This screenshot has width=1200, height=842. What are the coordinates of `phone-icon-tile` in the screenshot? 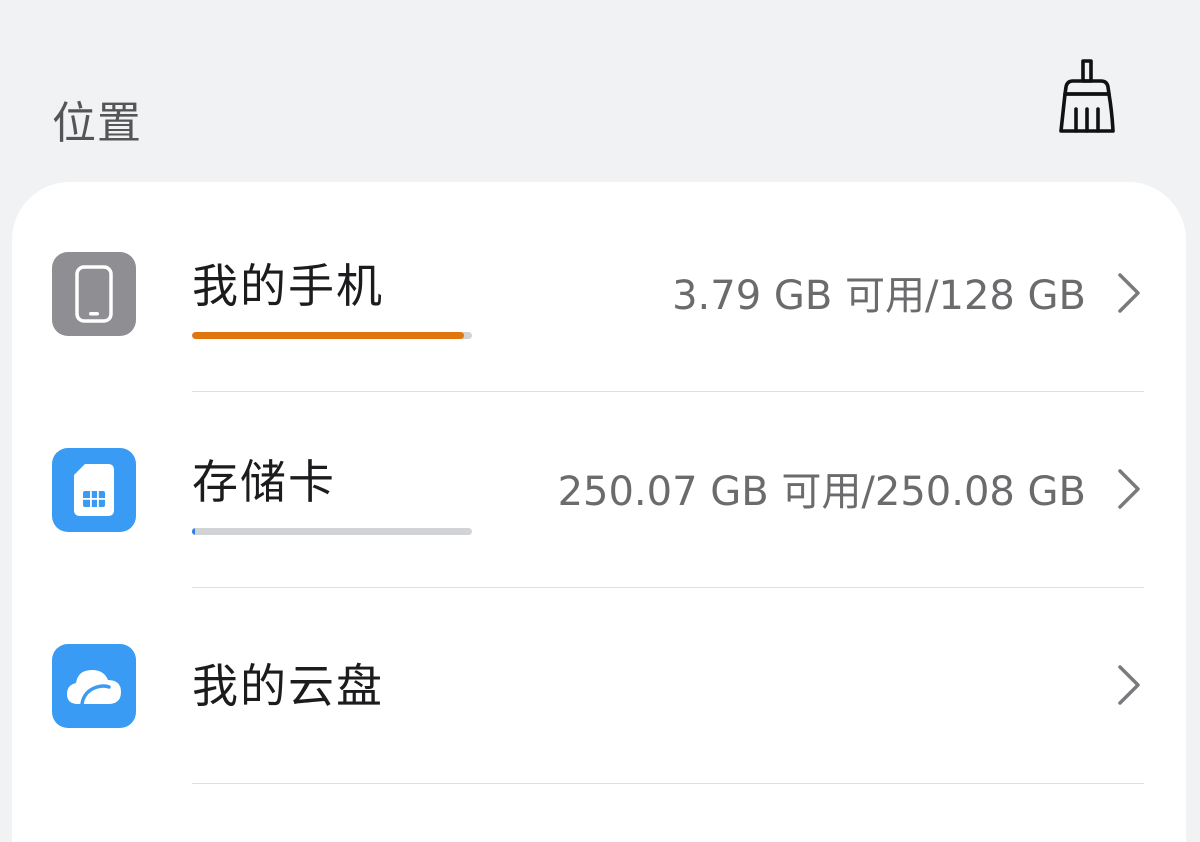 It's located at (94, 294).